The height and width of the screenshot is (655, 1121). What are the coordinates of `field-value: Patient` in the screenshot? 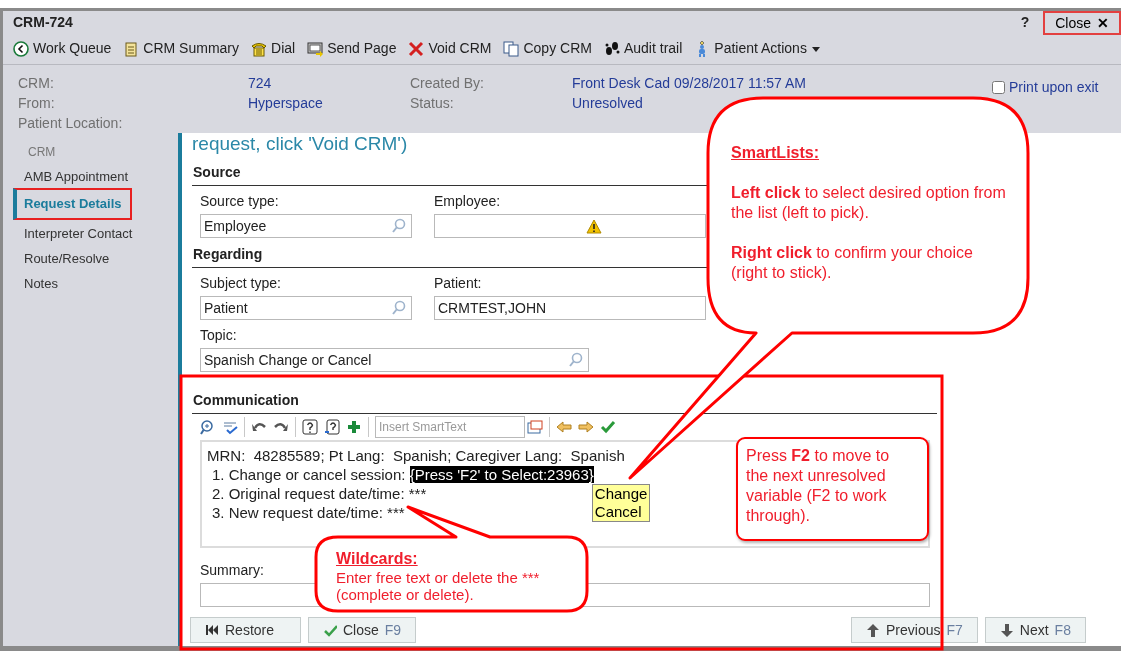 It's located at (226, 308).